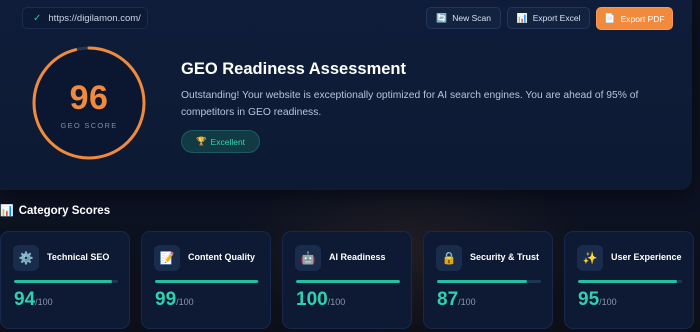 The width and height of the screenshot is (700, 332). I want to click on category-card-user-experience: ✨ User Experience 95/100, so click(629, 280).